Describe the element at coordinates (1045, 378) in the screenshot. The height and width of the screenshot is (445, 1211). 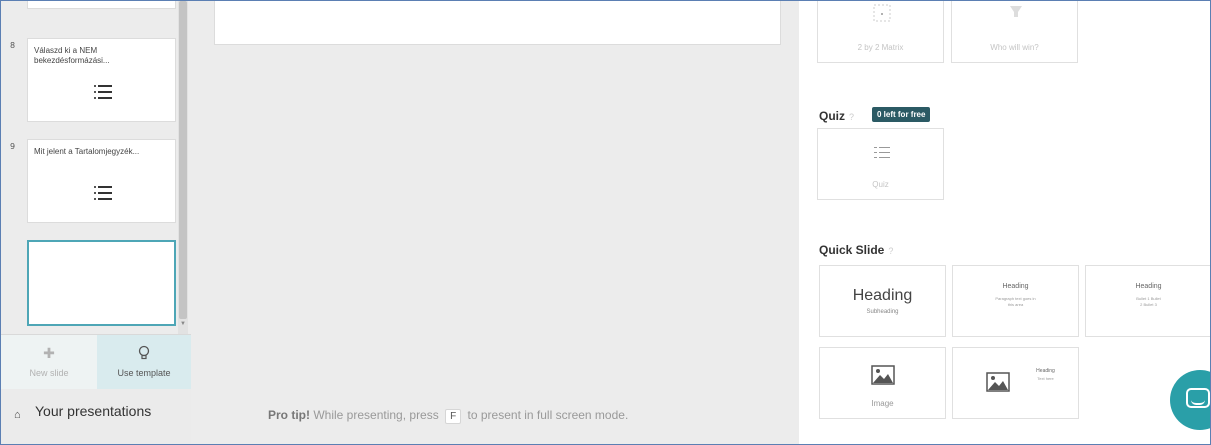
I see `image-text-tile-text: Text here` at that location.